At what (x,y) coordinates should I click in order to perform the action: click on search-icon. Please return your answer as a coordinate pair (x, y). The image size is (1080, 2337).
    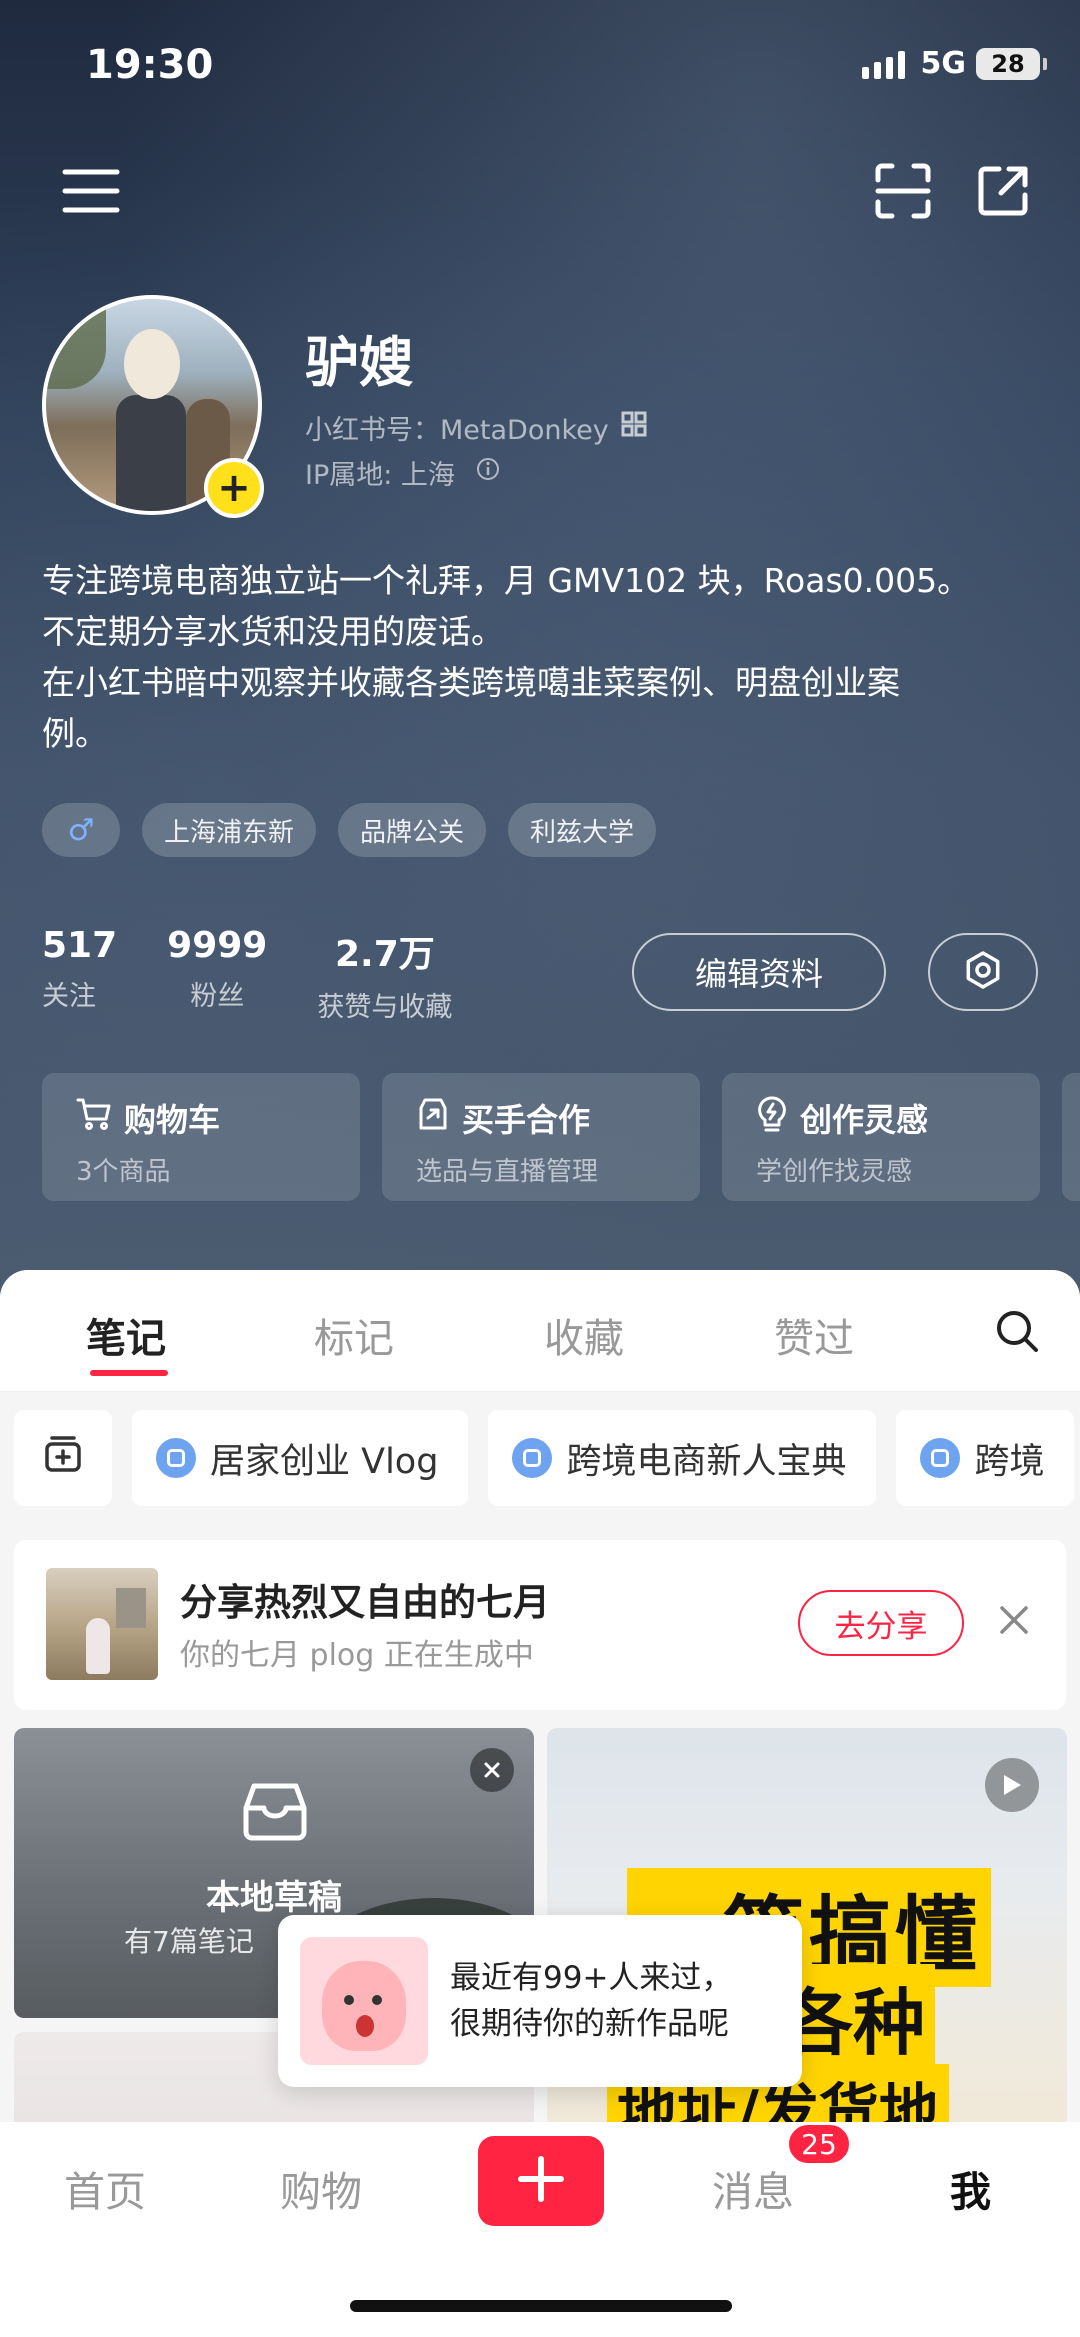
    Looking at the image, I should click on (1017, 1333).